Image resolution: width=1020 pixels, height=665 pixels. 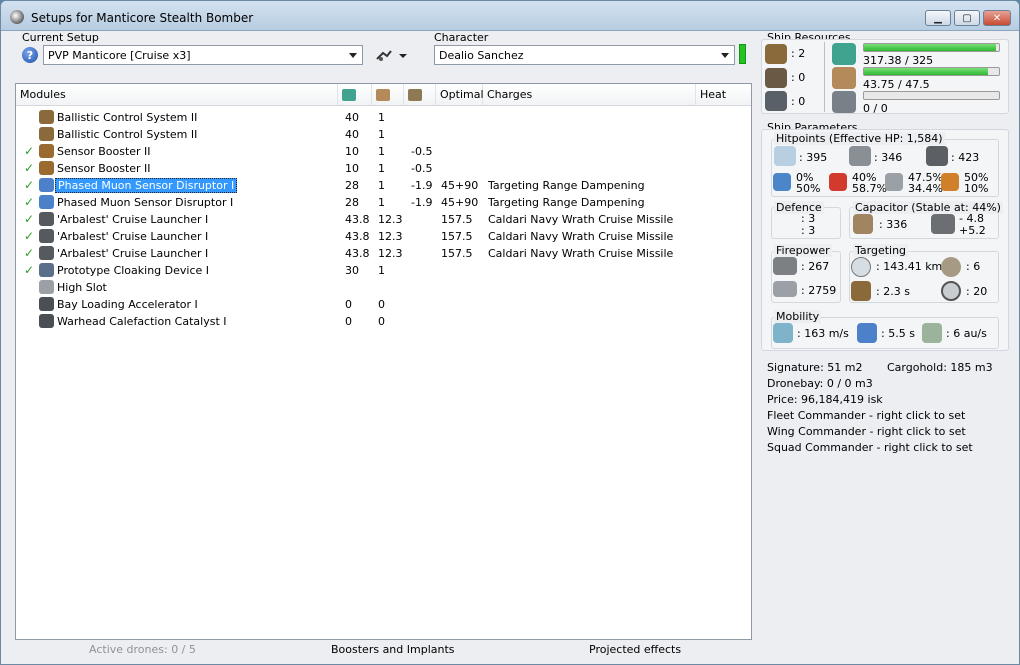 I want to click on lock-time-value: : 2.3 s, so click(x=893, y=291).